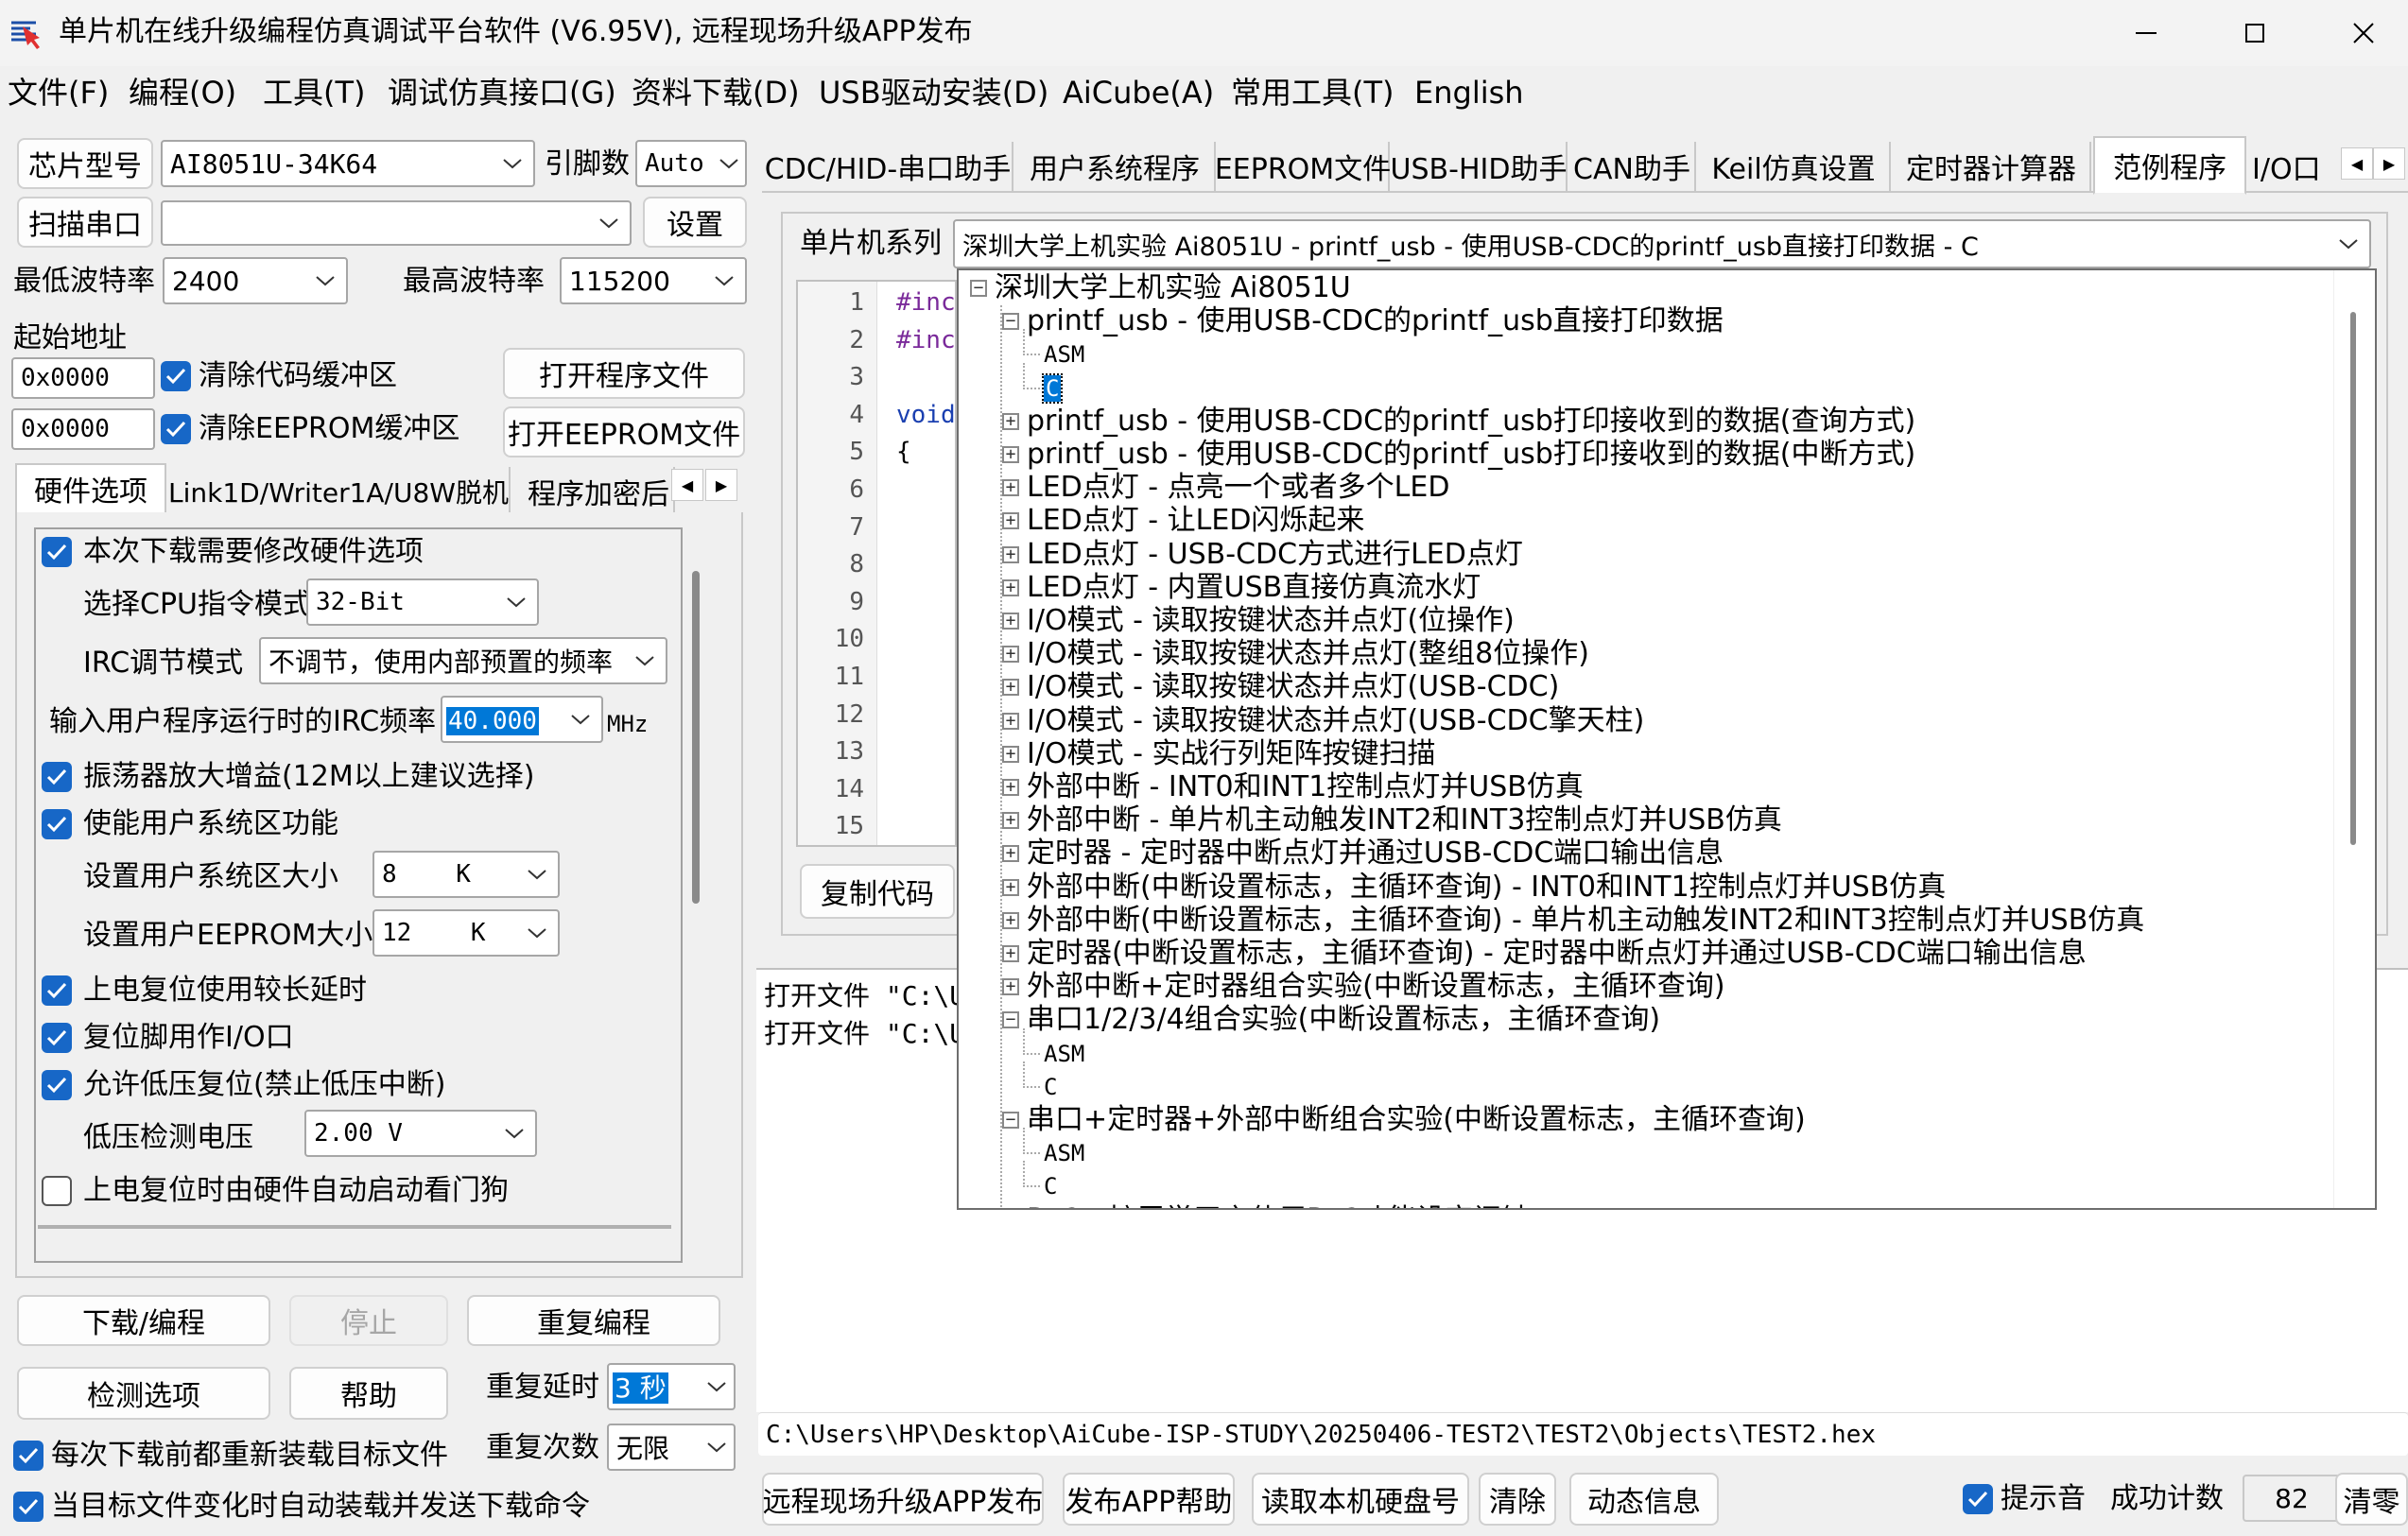 The image size is (2408, 1536). What do you see at coordinates (466, 874) in the screenshot?
I see `sys-size-select: 8 K` at bounding box center [466, 874].